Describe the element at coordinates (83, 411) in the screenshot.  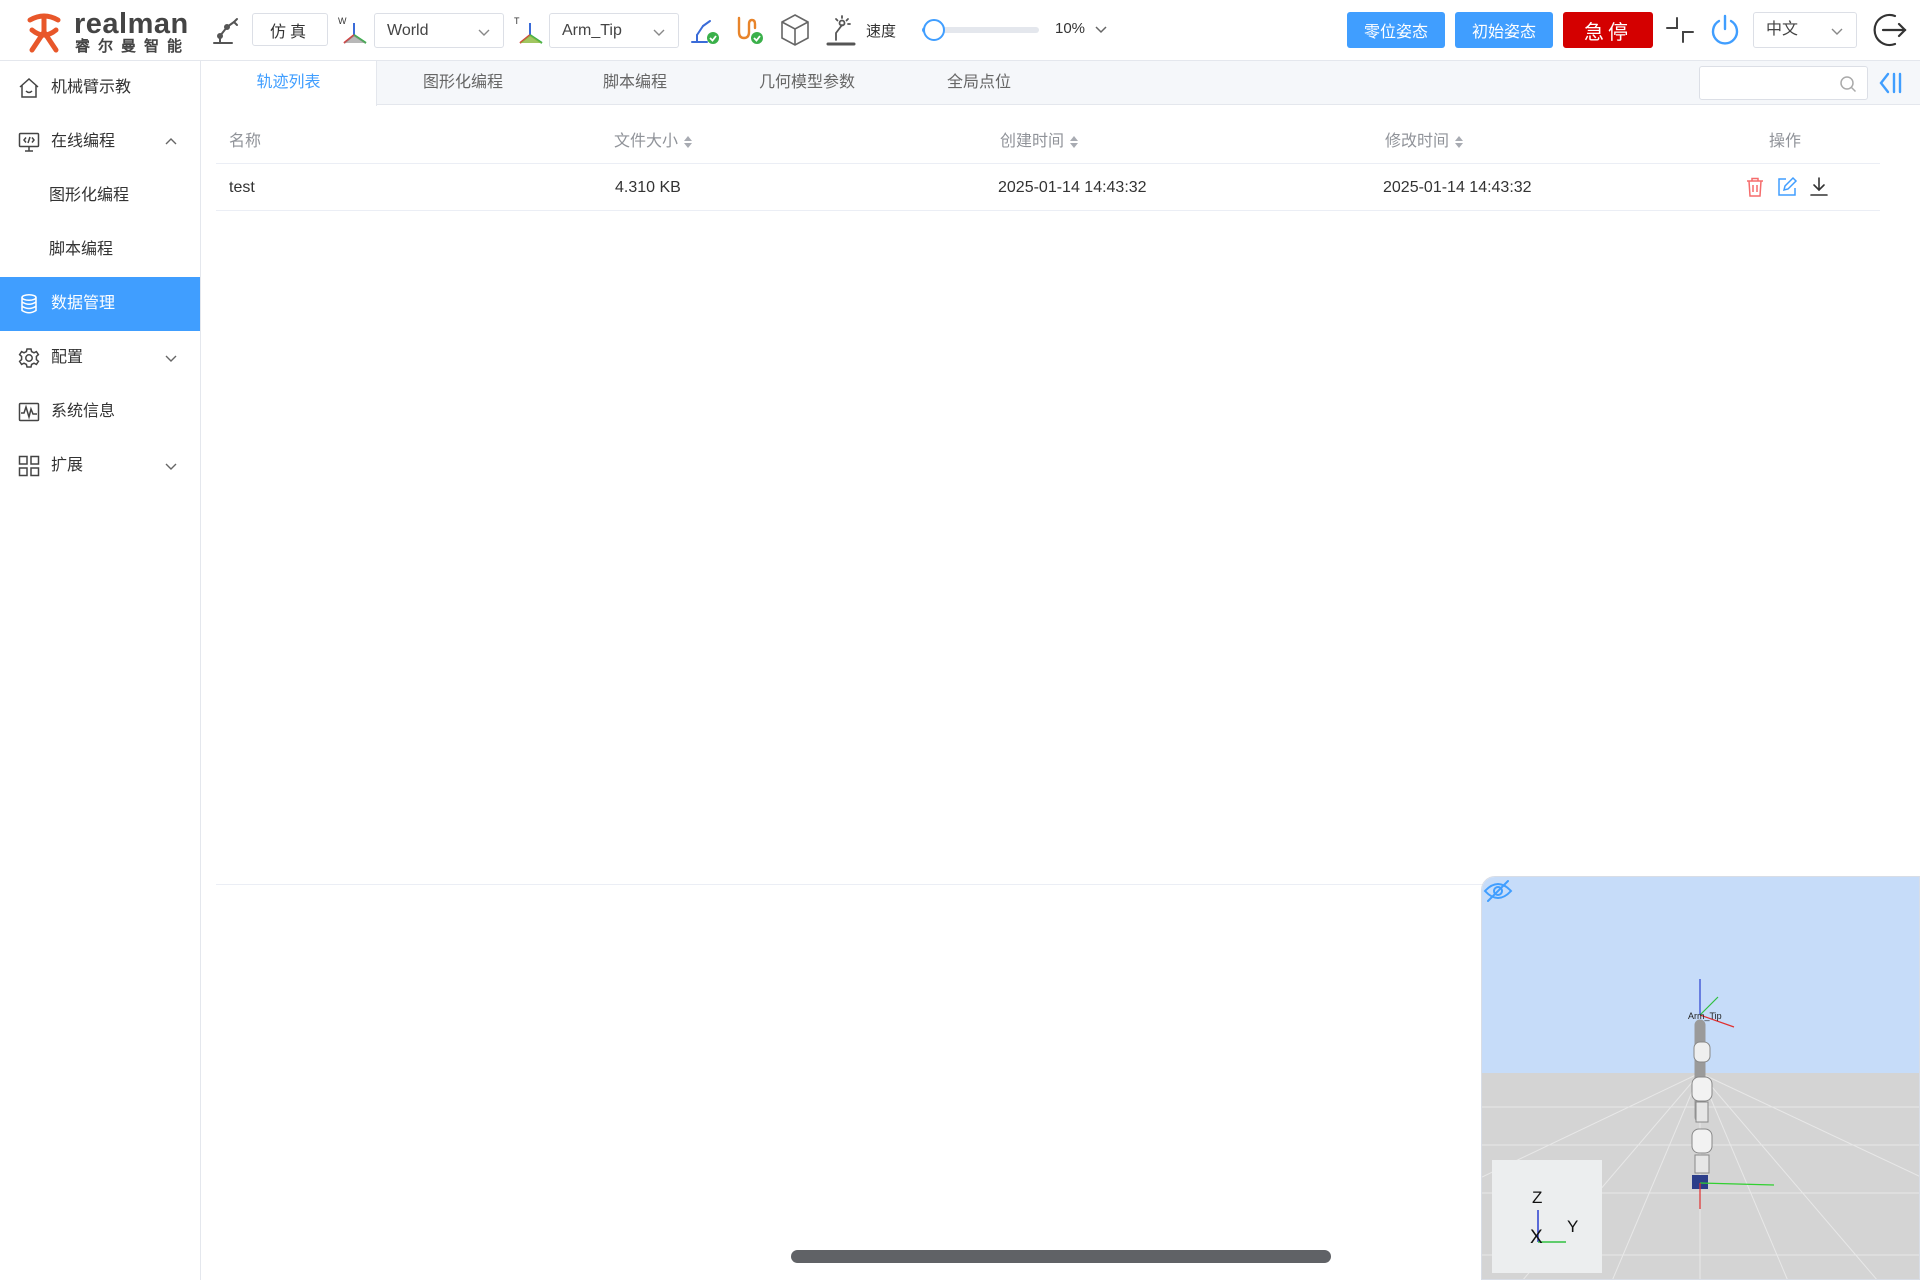
I see `sidebar-item-label: 系统信息` at that location.